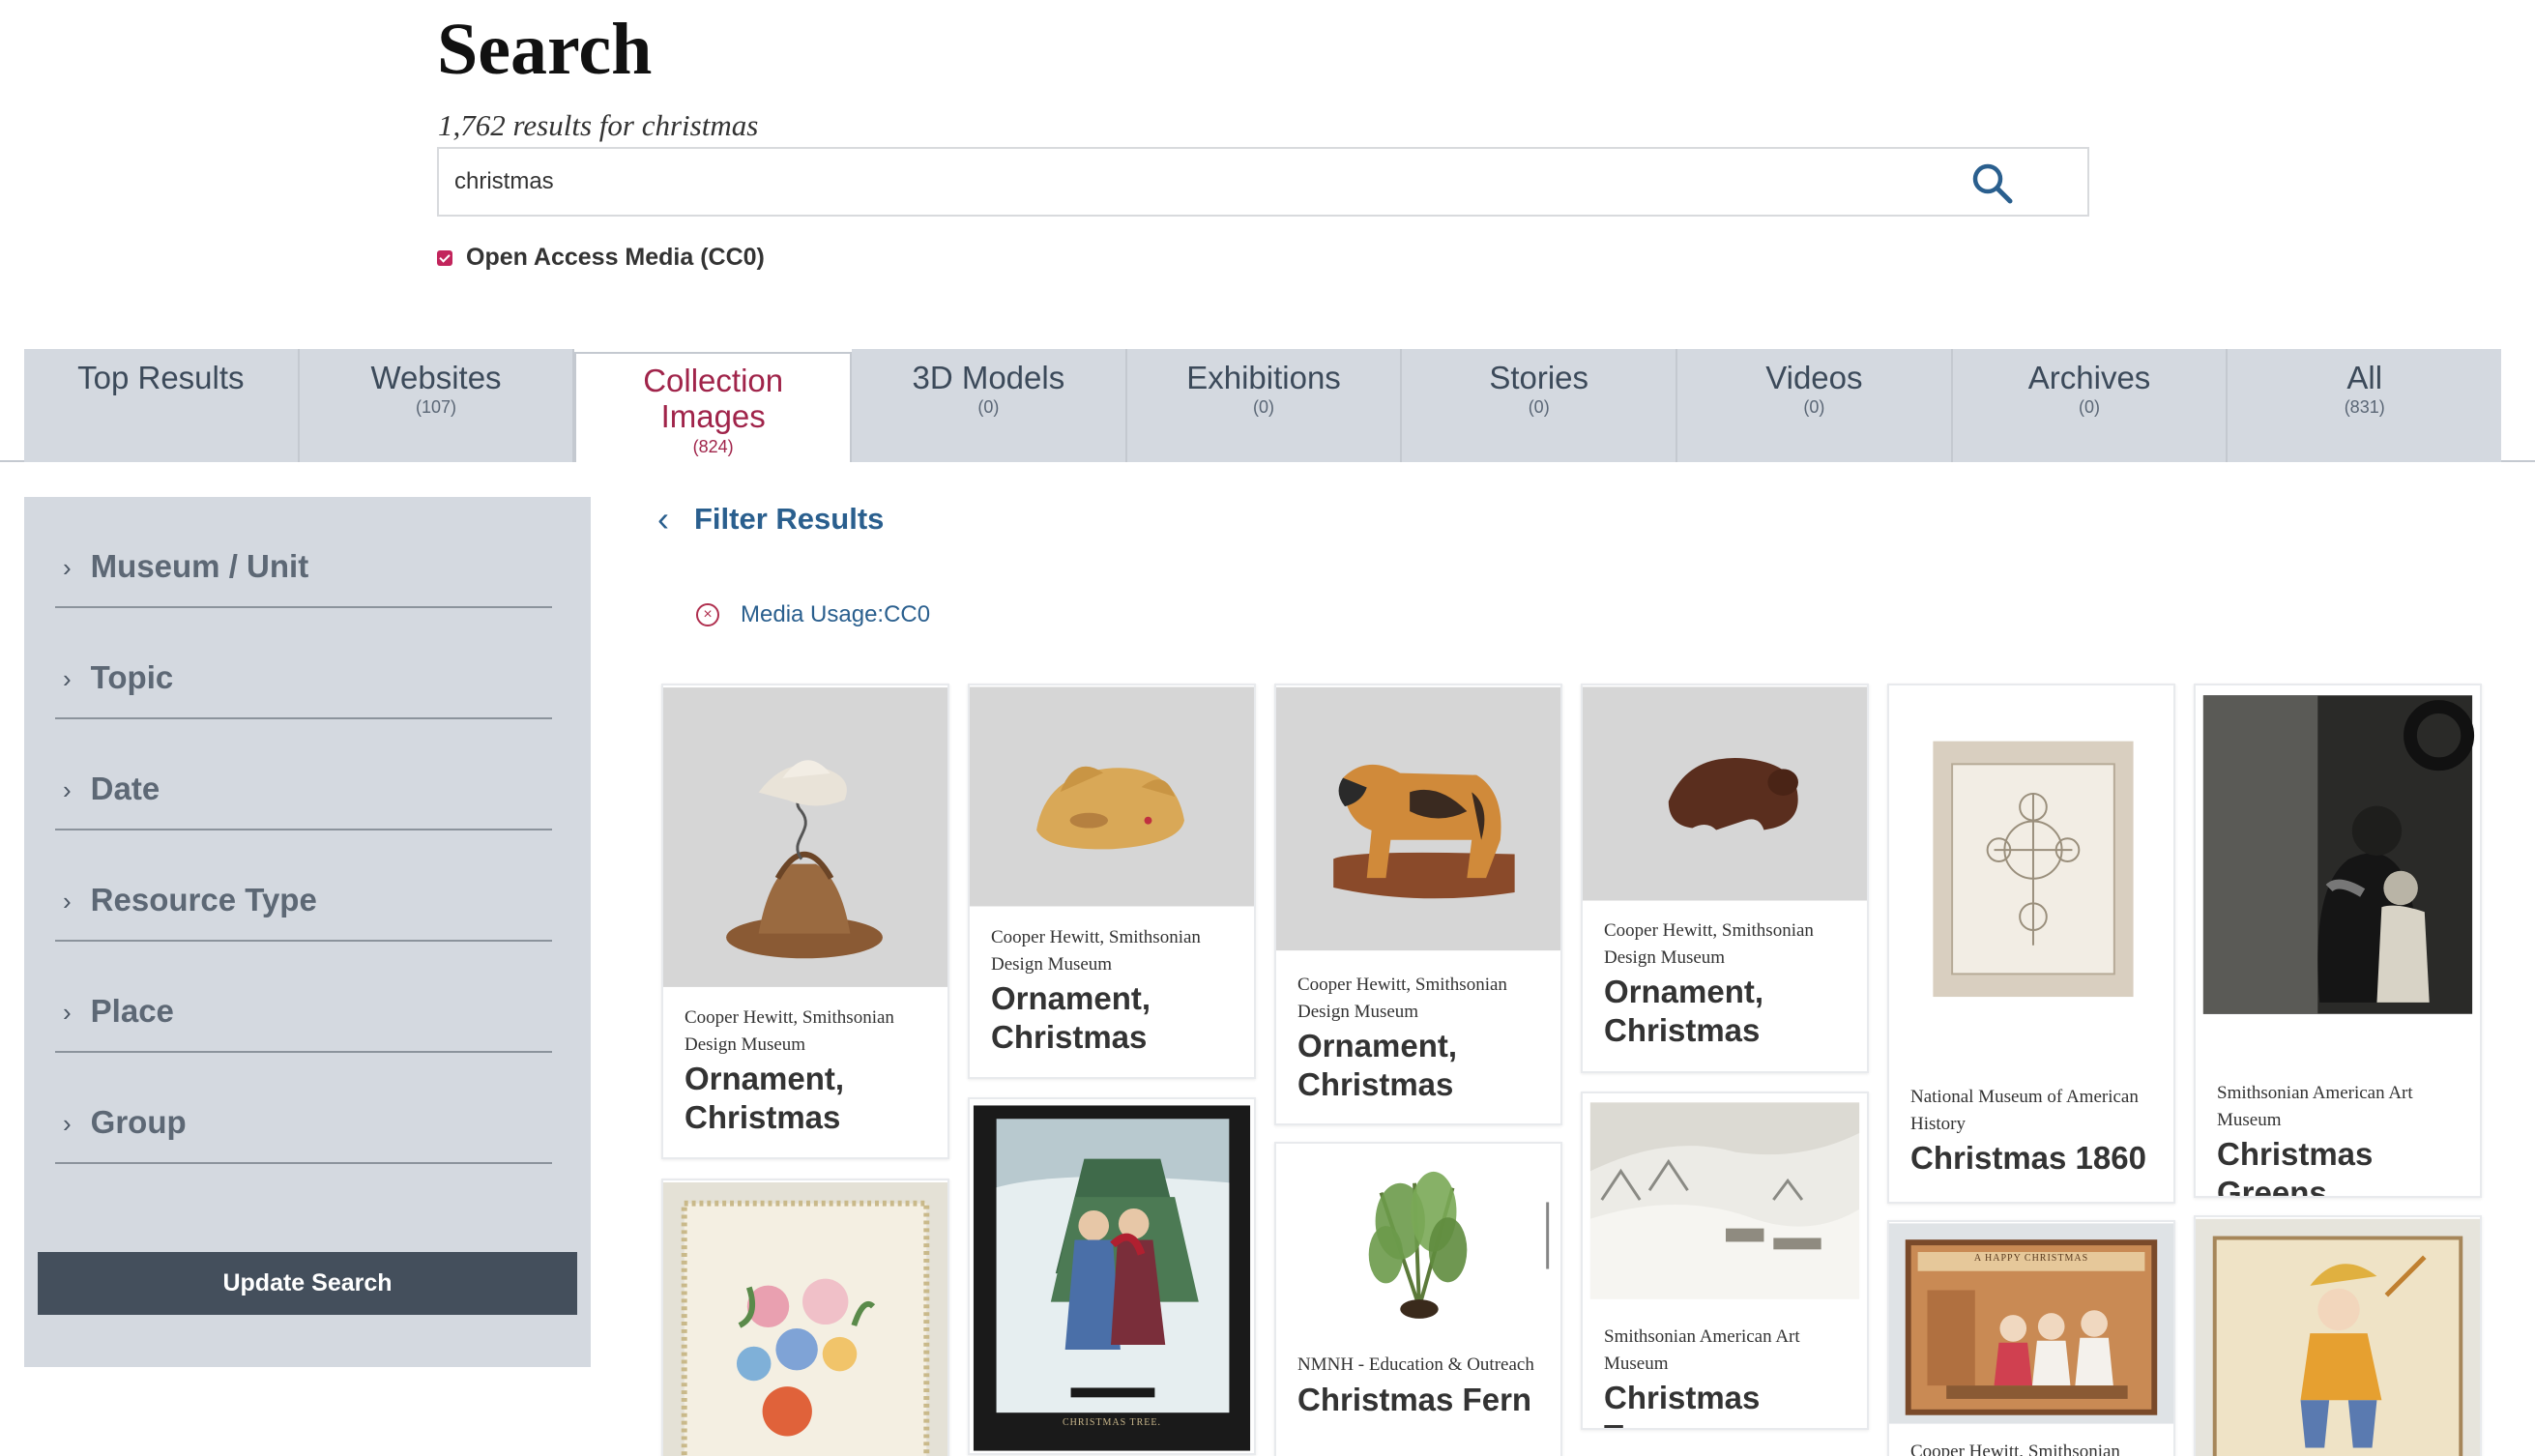 This screenshot has height=1456, width=2535. What do you see at coordinates (436, 378) in the screenshot?
I see `tab-label: Websites` at bounding box center [436, 378].